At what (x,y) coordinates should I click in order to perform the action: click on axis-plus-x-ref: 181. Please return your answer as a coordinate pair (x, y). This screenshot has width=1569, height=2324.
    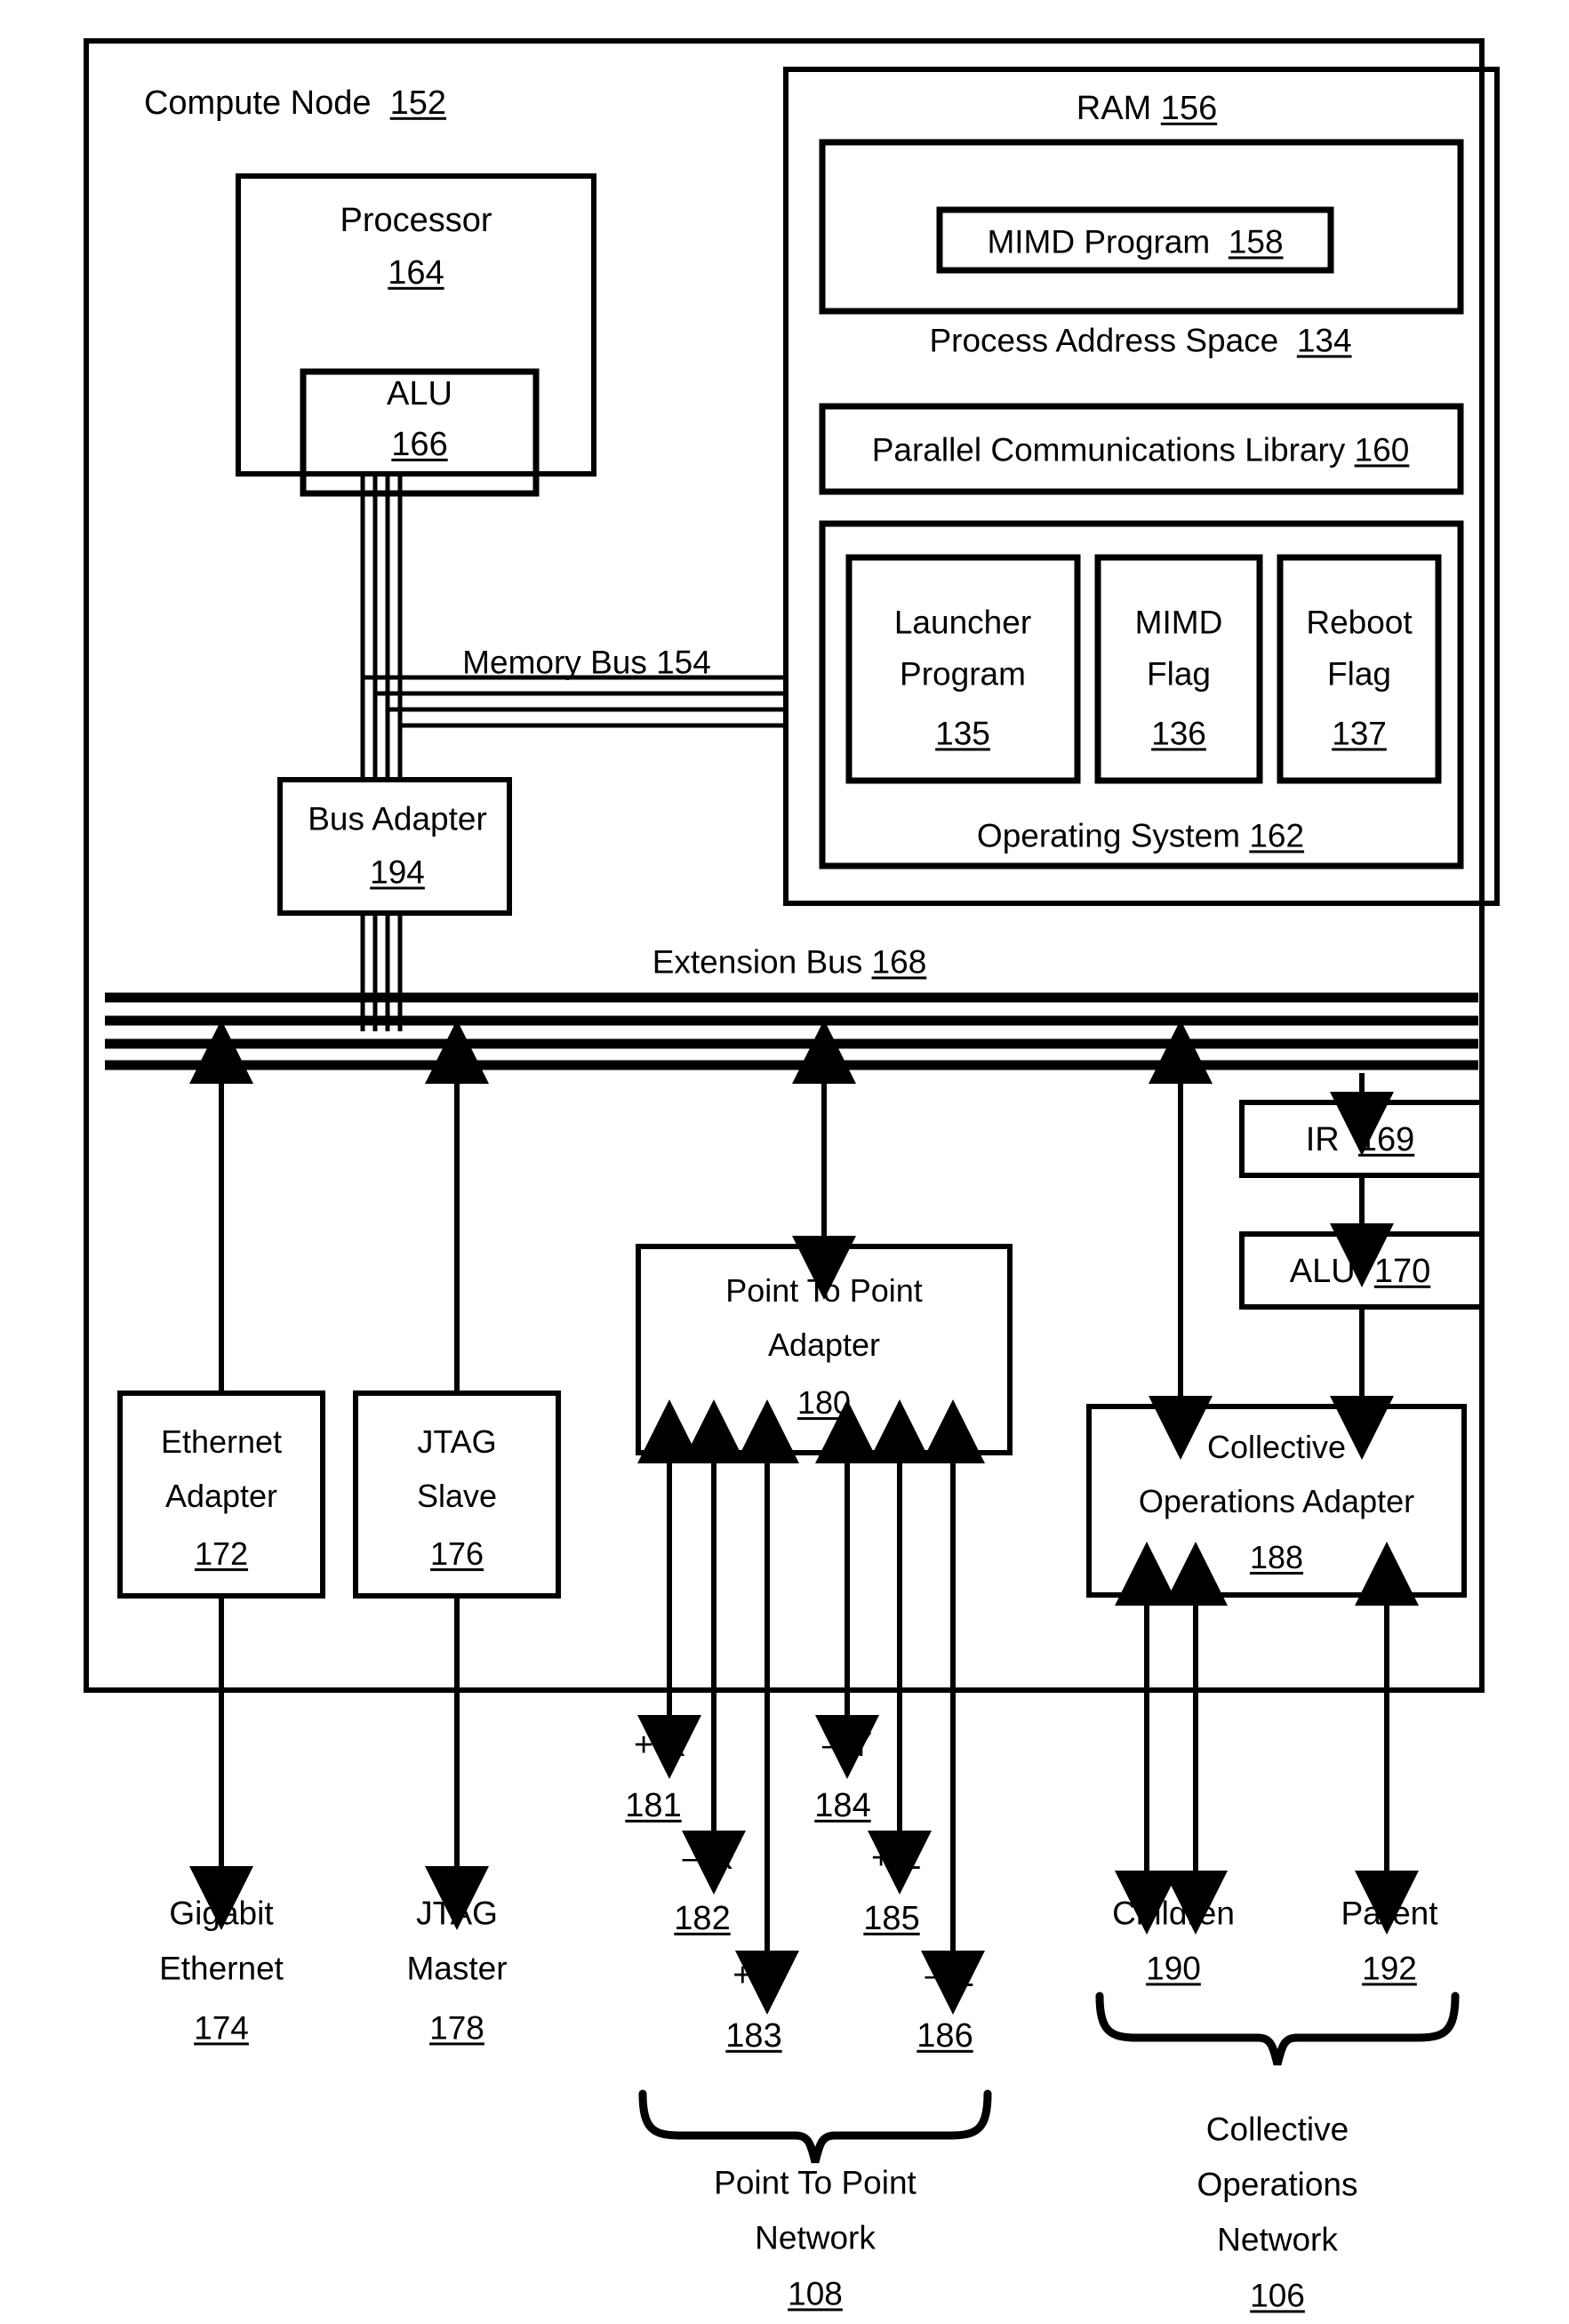
    Looking at the image, I should click on (653, 1805).